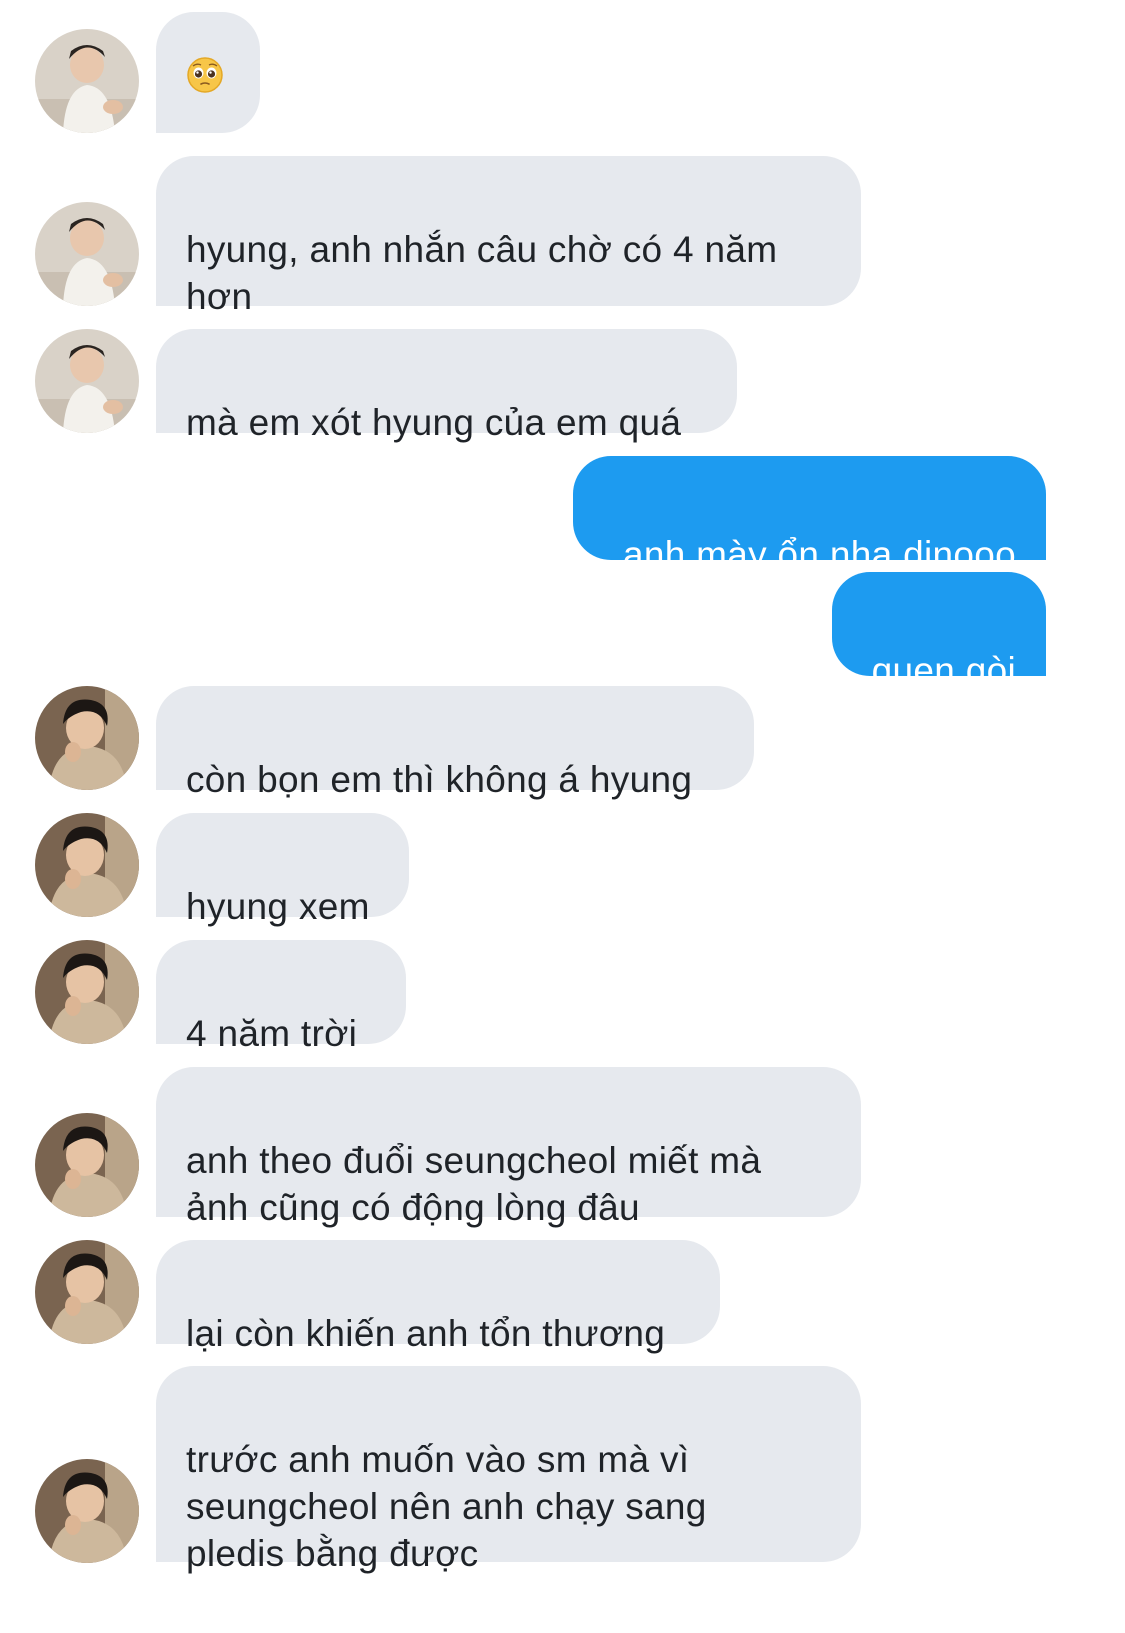 The image size is (1125, 1633). What do you see at coordinates (809, 515) in the screenshot?
I see `message-bubble-sent: anh mày ổn nha dinooo` at bounding box center [809, 515].